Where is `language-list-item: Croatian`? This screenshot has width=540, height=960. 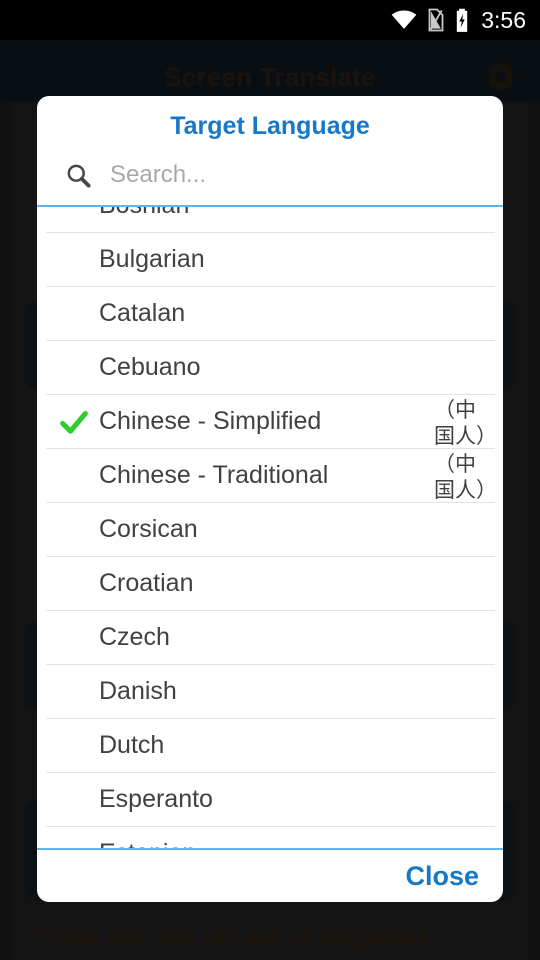 language-list-item: Croatian is located at coordinates (270, 584).